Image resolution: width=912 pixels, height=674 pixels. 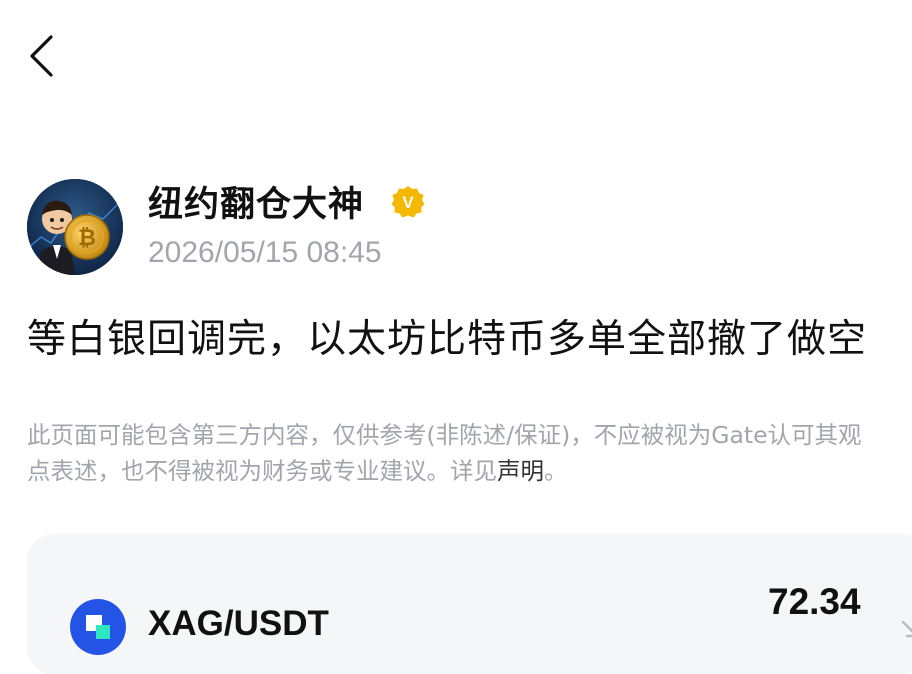 What do you see at coordinates (906, 629) in the screenshot?
I see `trend-arrow-icon` at bounding box center [906, 629].